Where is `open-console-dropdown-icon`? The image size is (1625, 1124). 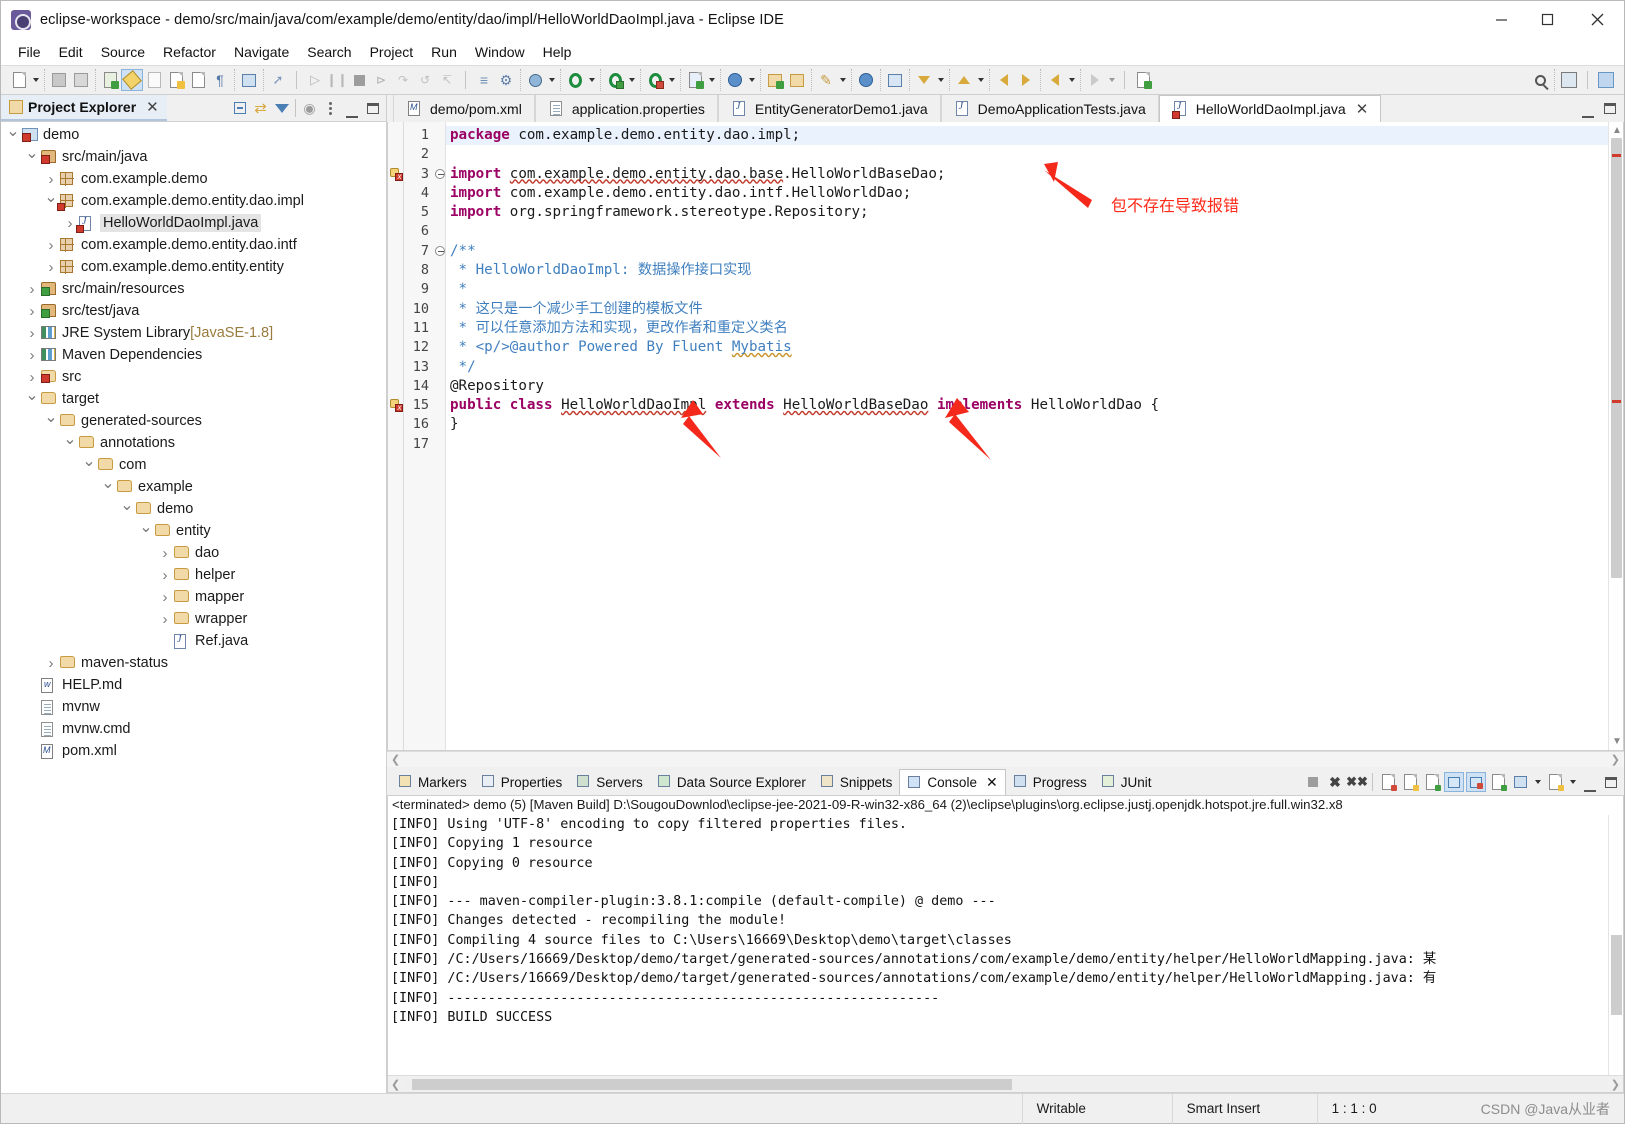 open-console-dropdown-icon is located at coordinates (1572, 782).